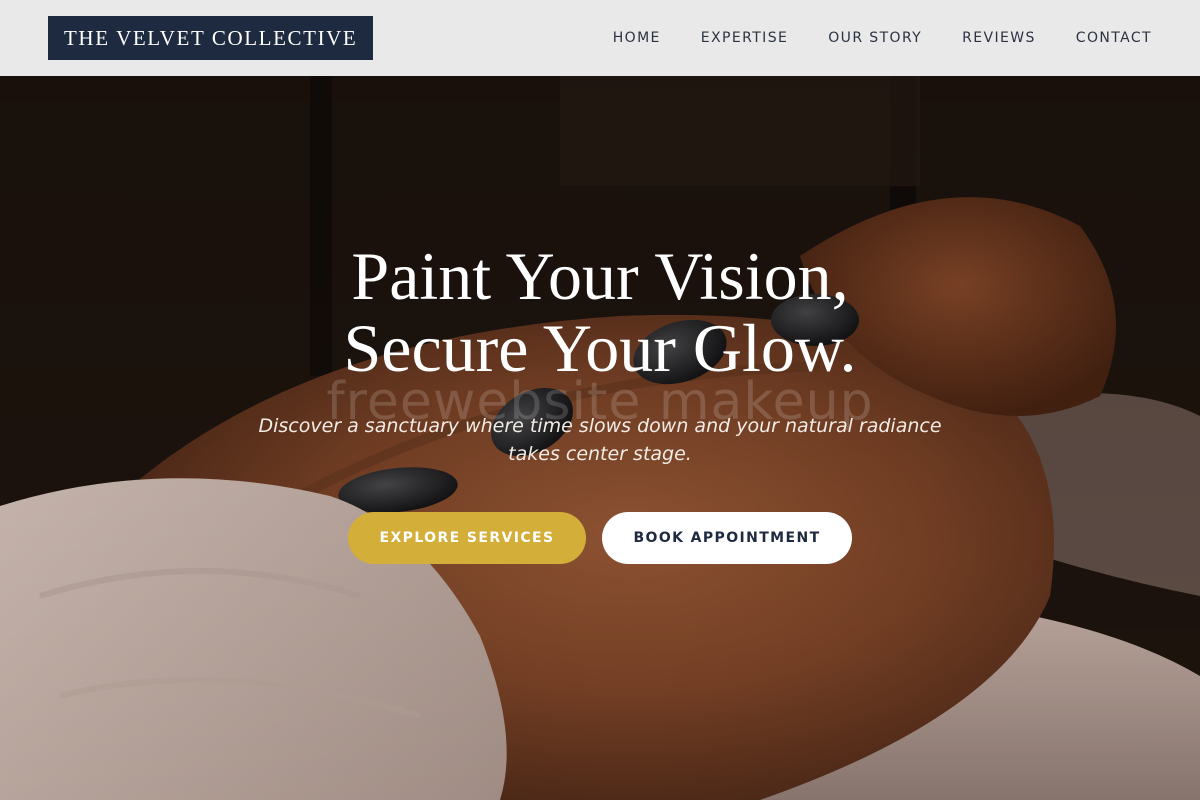  Describe the element at coordinates (600, 538) in the screenshot. I see `hero-buttons: EXPLORE SERVICES BOOK APPOINTMENT` at that location.